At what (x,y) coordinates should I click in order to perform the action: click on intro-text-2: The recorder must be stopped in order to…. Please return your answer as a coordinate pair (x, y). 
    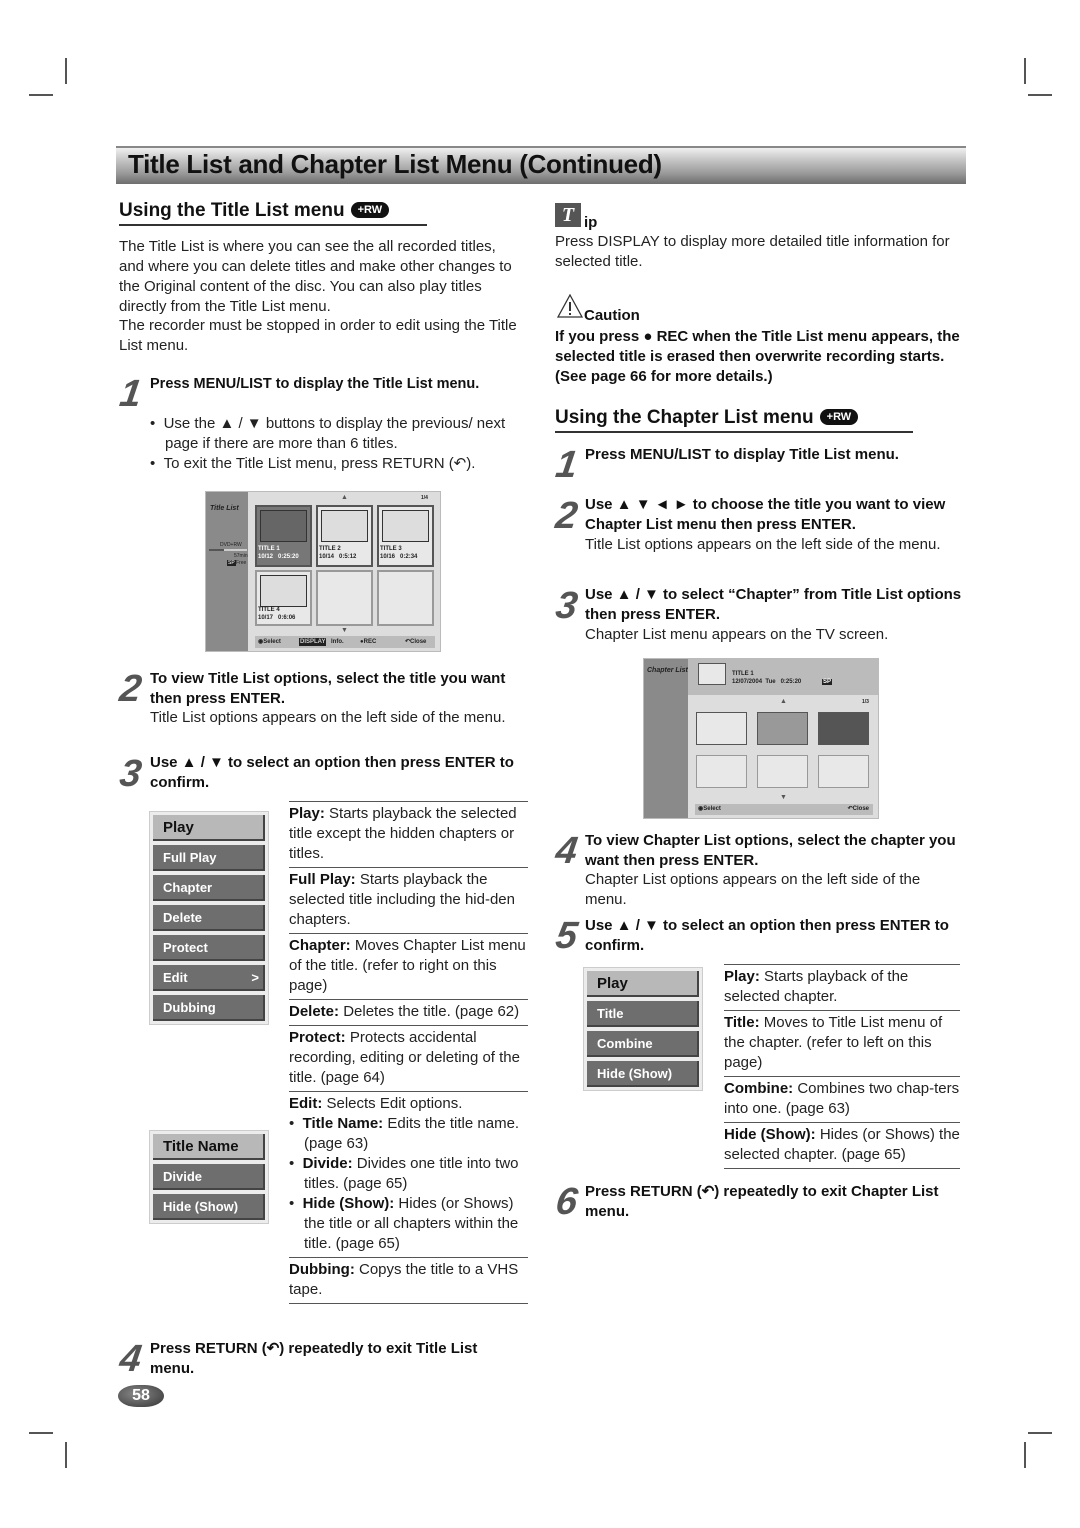
    Looking at the image, I should click on (318, 335).